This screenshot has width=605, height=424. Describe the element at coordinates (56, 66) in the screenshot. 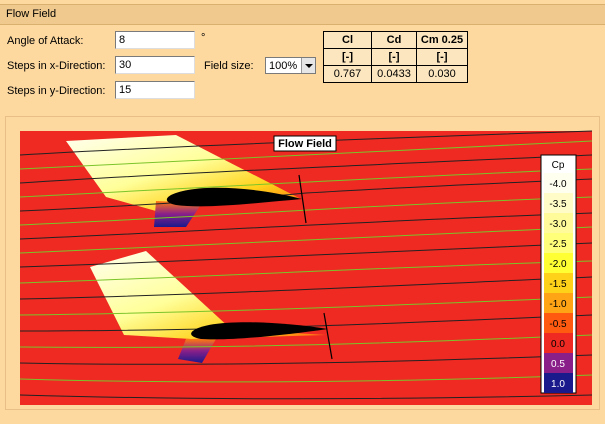

I see `x-steps-label: Steps in x-Direction:` at that location.